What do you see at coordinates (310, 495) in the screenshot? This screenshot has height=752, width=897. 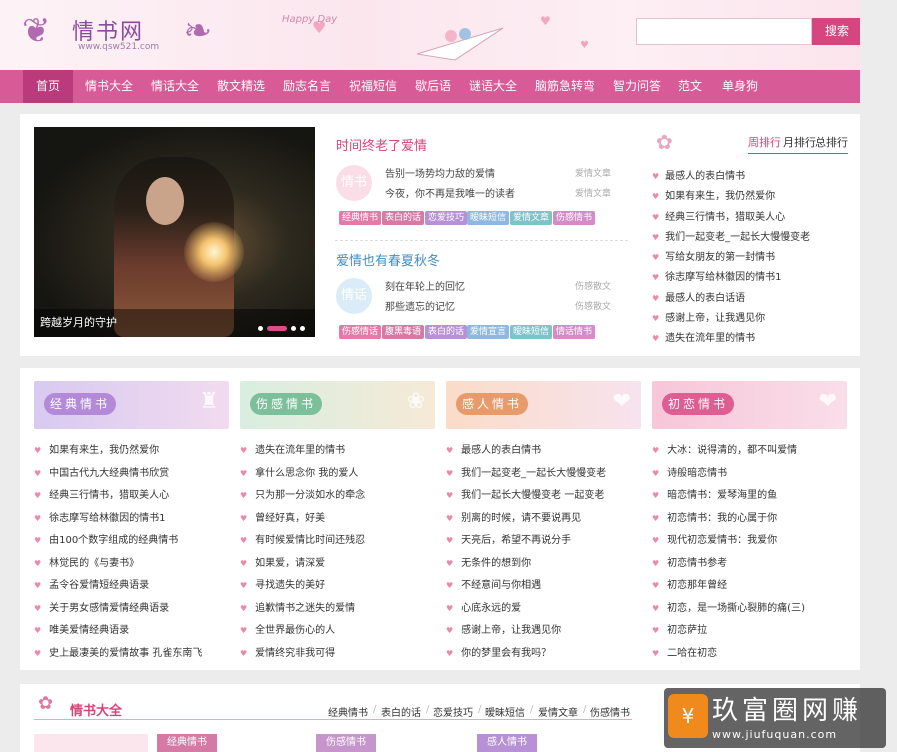 I see `column-item-label: 只为那一分淡如水的牵念` at bounding box center [310, 495].